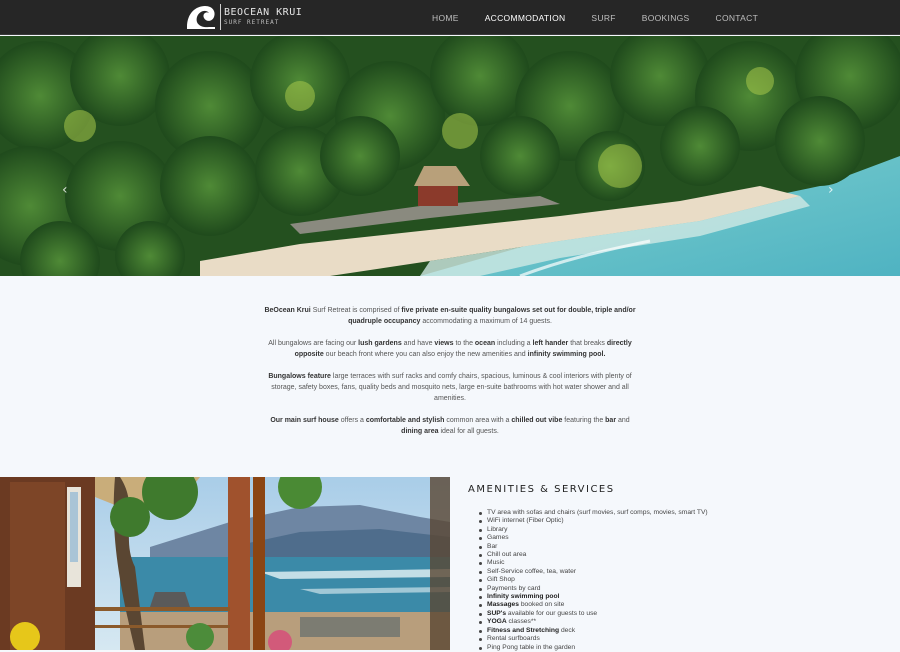 The width and height of the screenshot is (900, 652). I want to click on emphasis-text: chilled out vibe, so click(537, 420).